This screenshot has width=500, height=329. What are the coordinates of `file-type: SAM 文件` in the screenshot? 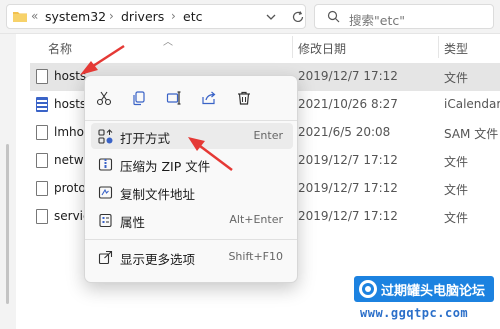 It's located at (471, 134).